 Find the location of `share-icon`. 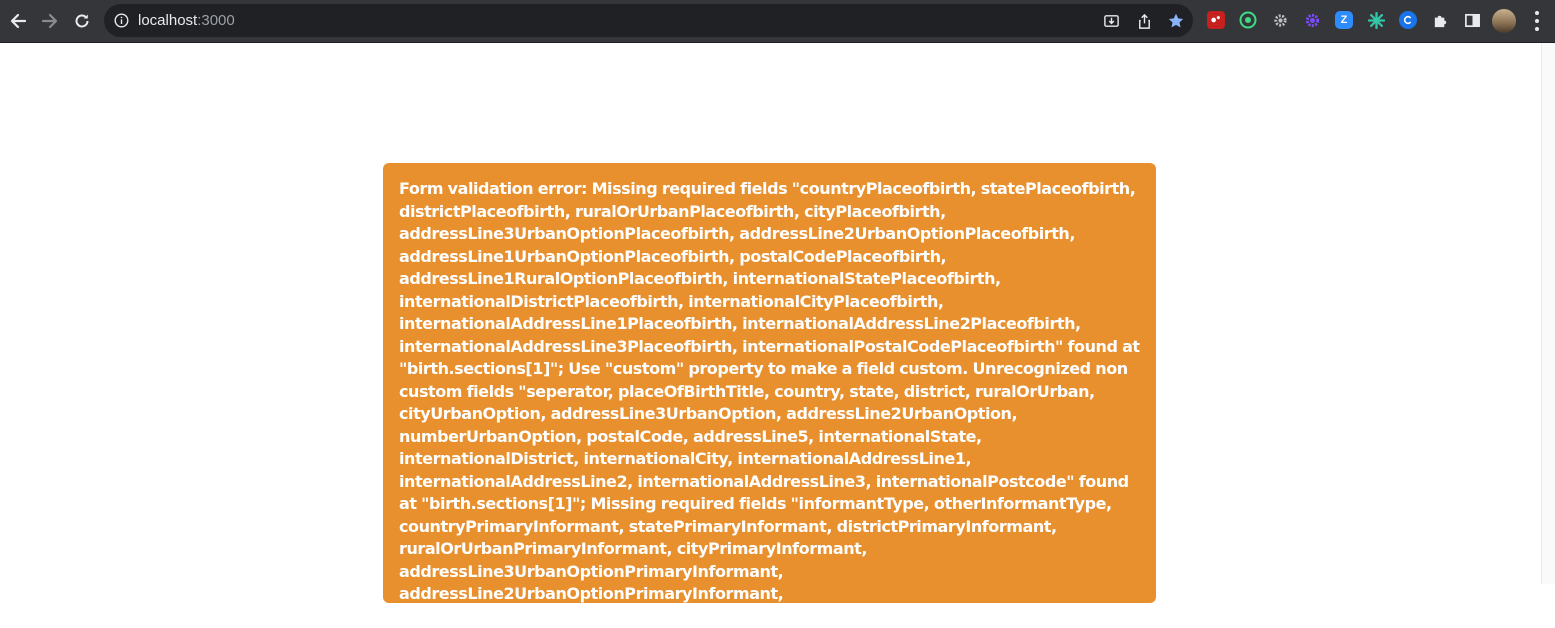

share-icon is located at coordinates (1144, 21).